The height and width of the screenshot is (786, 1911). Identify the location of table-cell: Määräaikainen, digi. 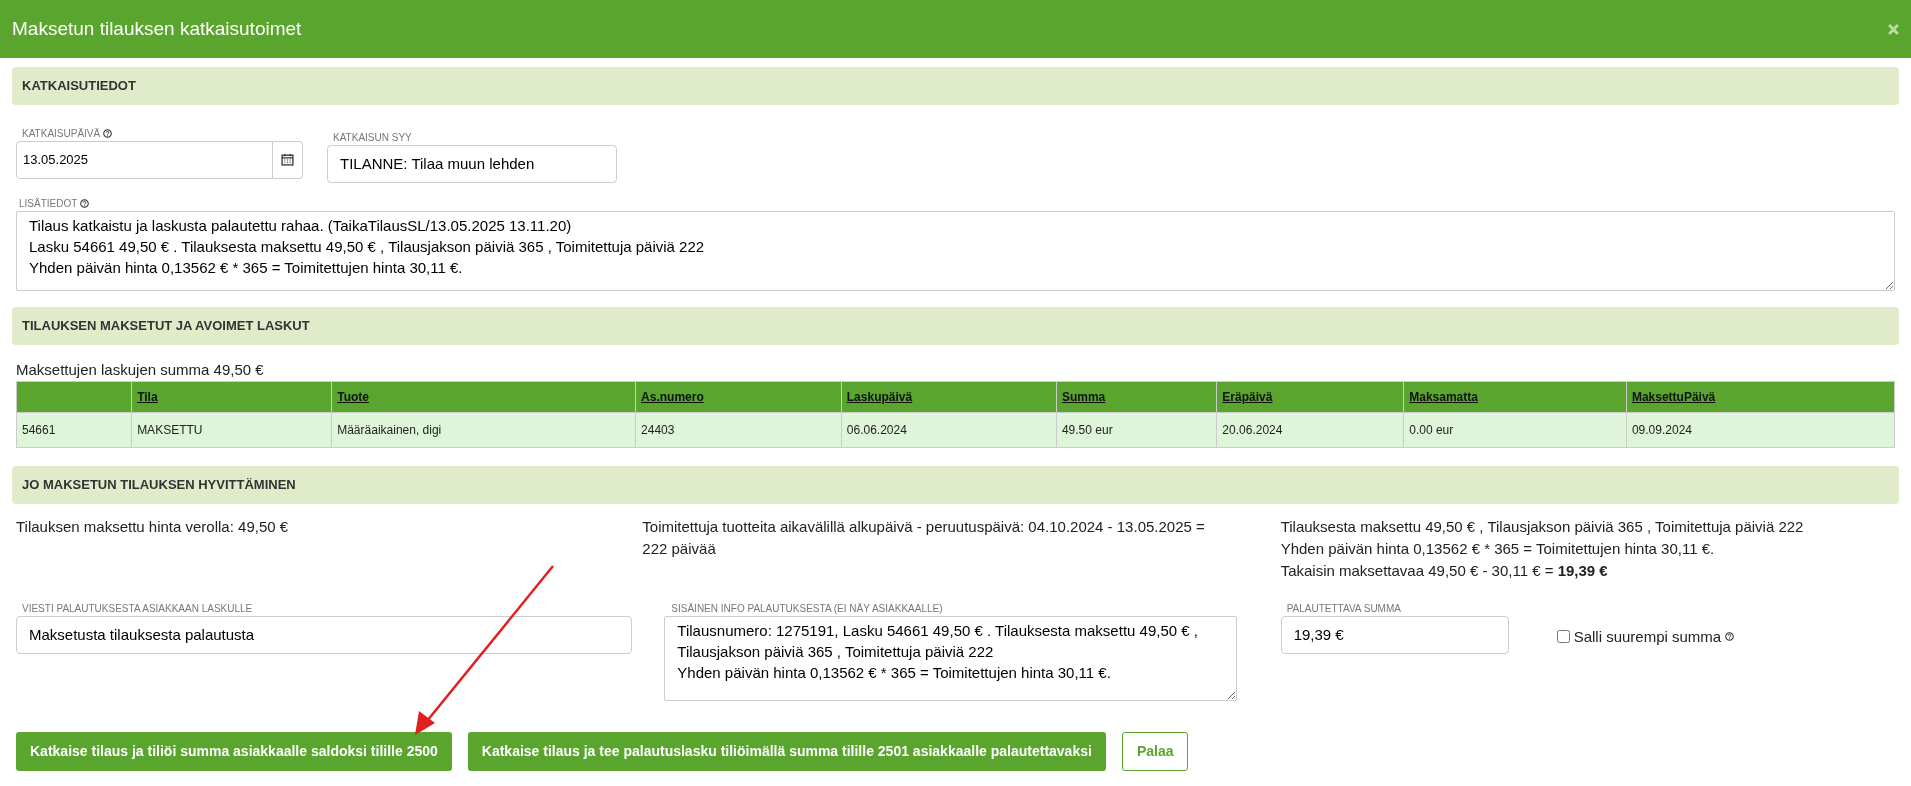
(483, 430).